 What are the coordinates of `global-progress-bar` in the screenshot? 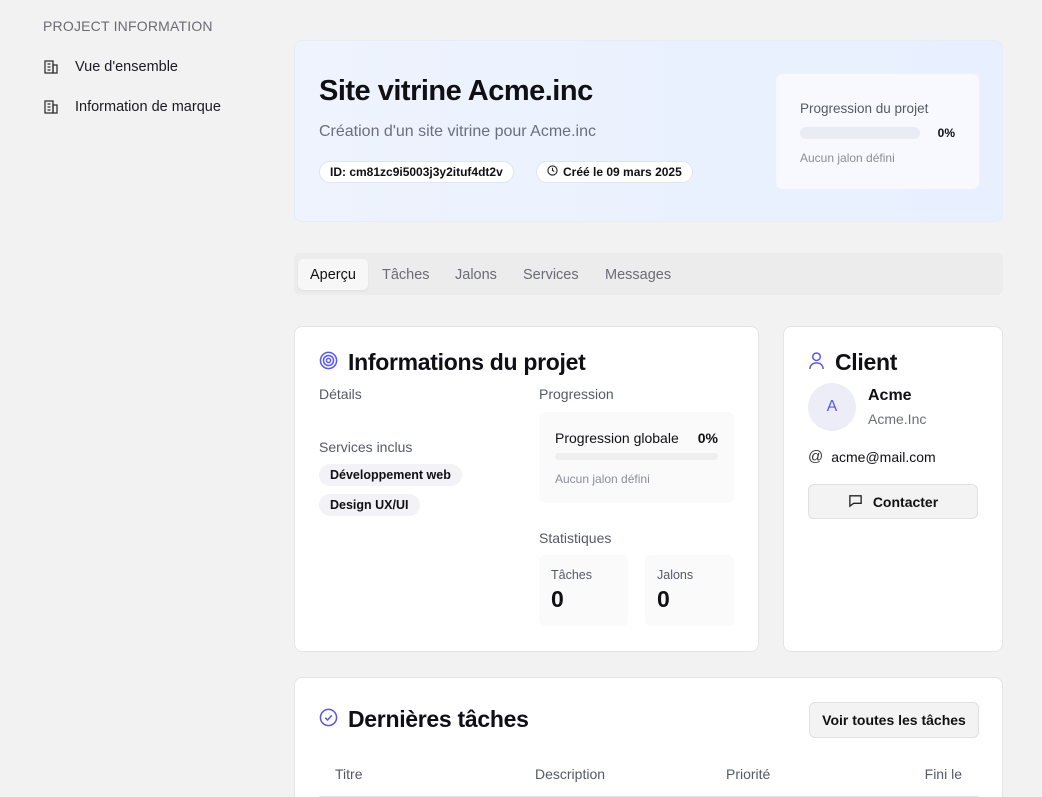 It's located at (636, 456).